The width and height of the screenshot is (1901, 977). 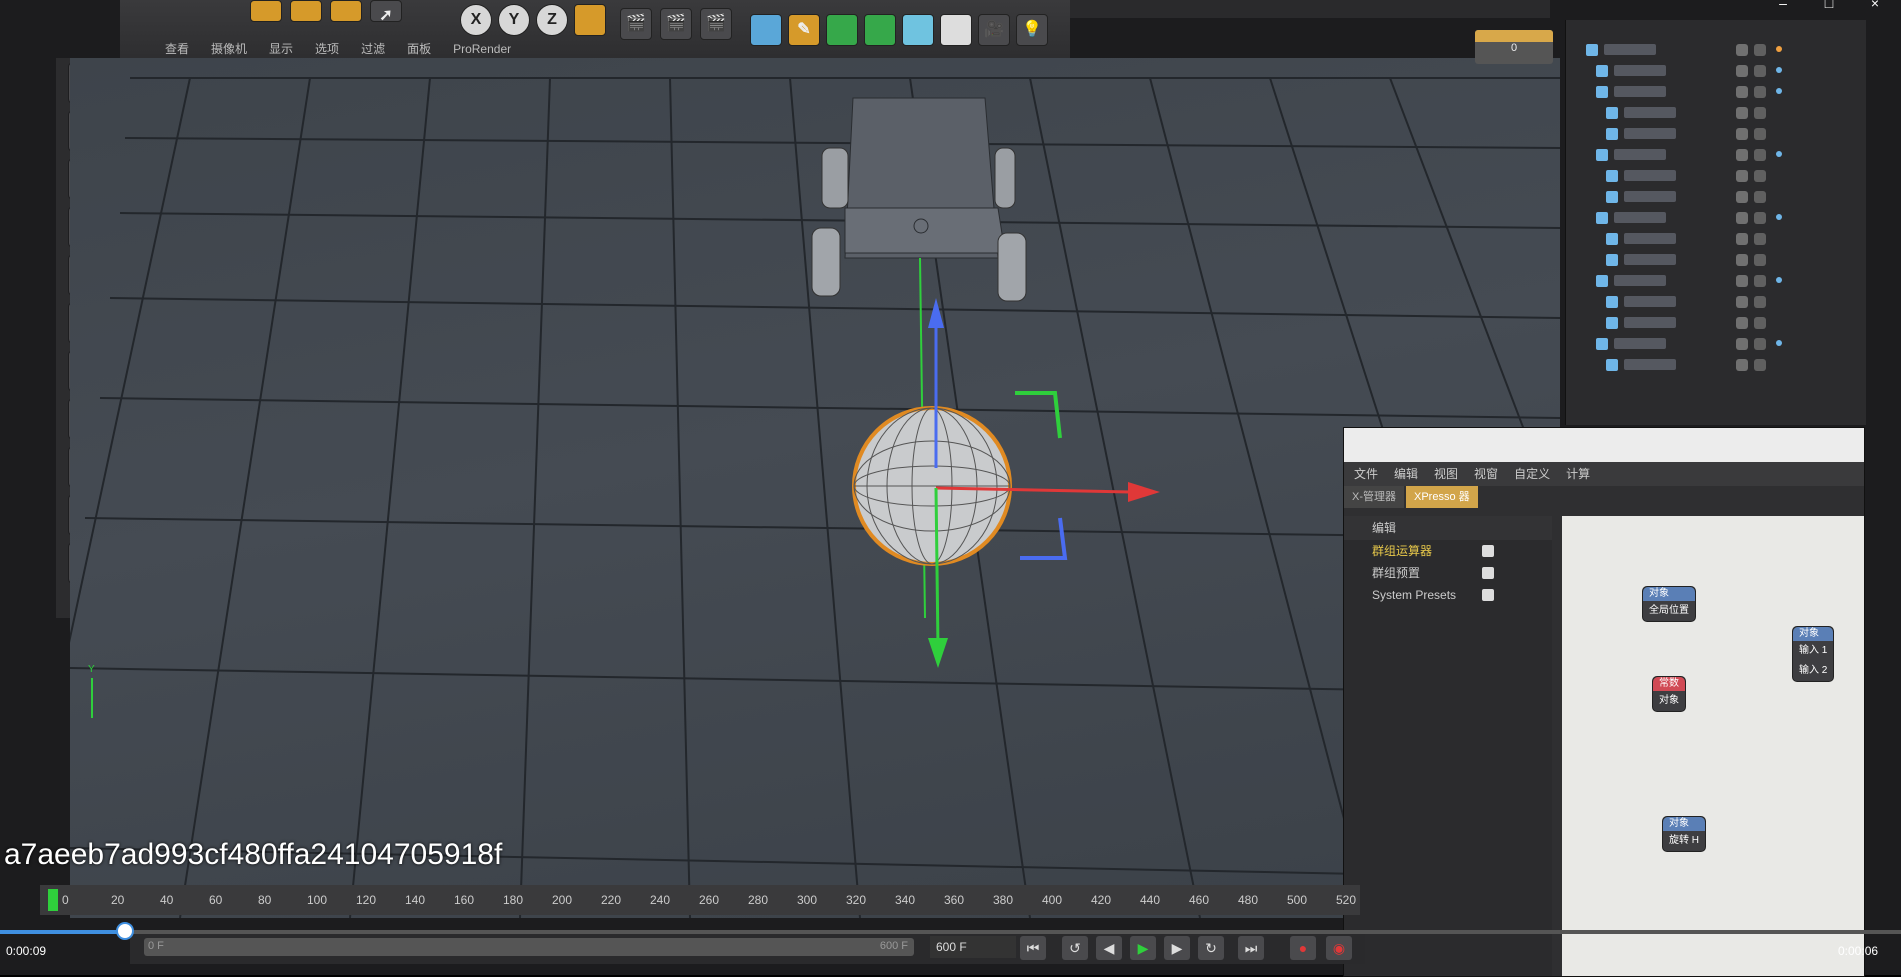 What do you see at coordinates (552, 20) in the screenshot?
I see `axis-z-button: Z` at bounding box center [552, 20].